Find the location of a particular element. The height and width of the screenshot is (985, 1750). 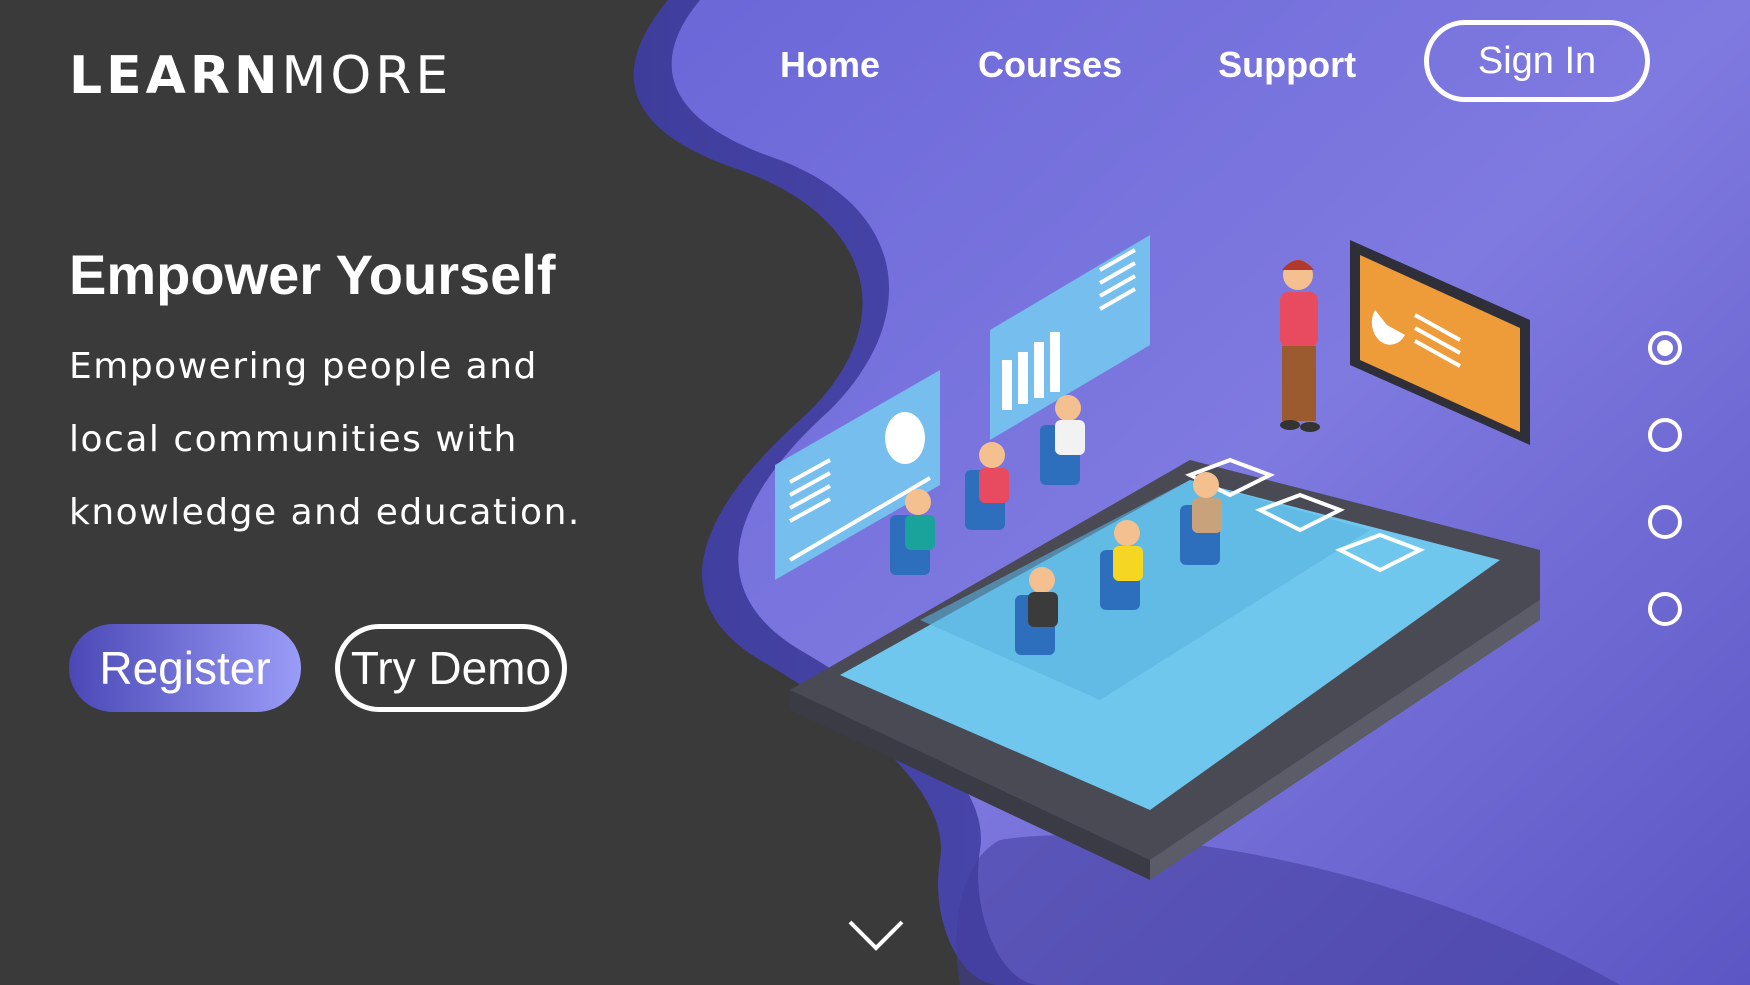

slider-dots is located at coordinates (1665, 505).